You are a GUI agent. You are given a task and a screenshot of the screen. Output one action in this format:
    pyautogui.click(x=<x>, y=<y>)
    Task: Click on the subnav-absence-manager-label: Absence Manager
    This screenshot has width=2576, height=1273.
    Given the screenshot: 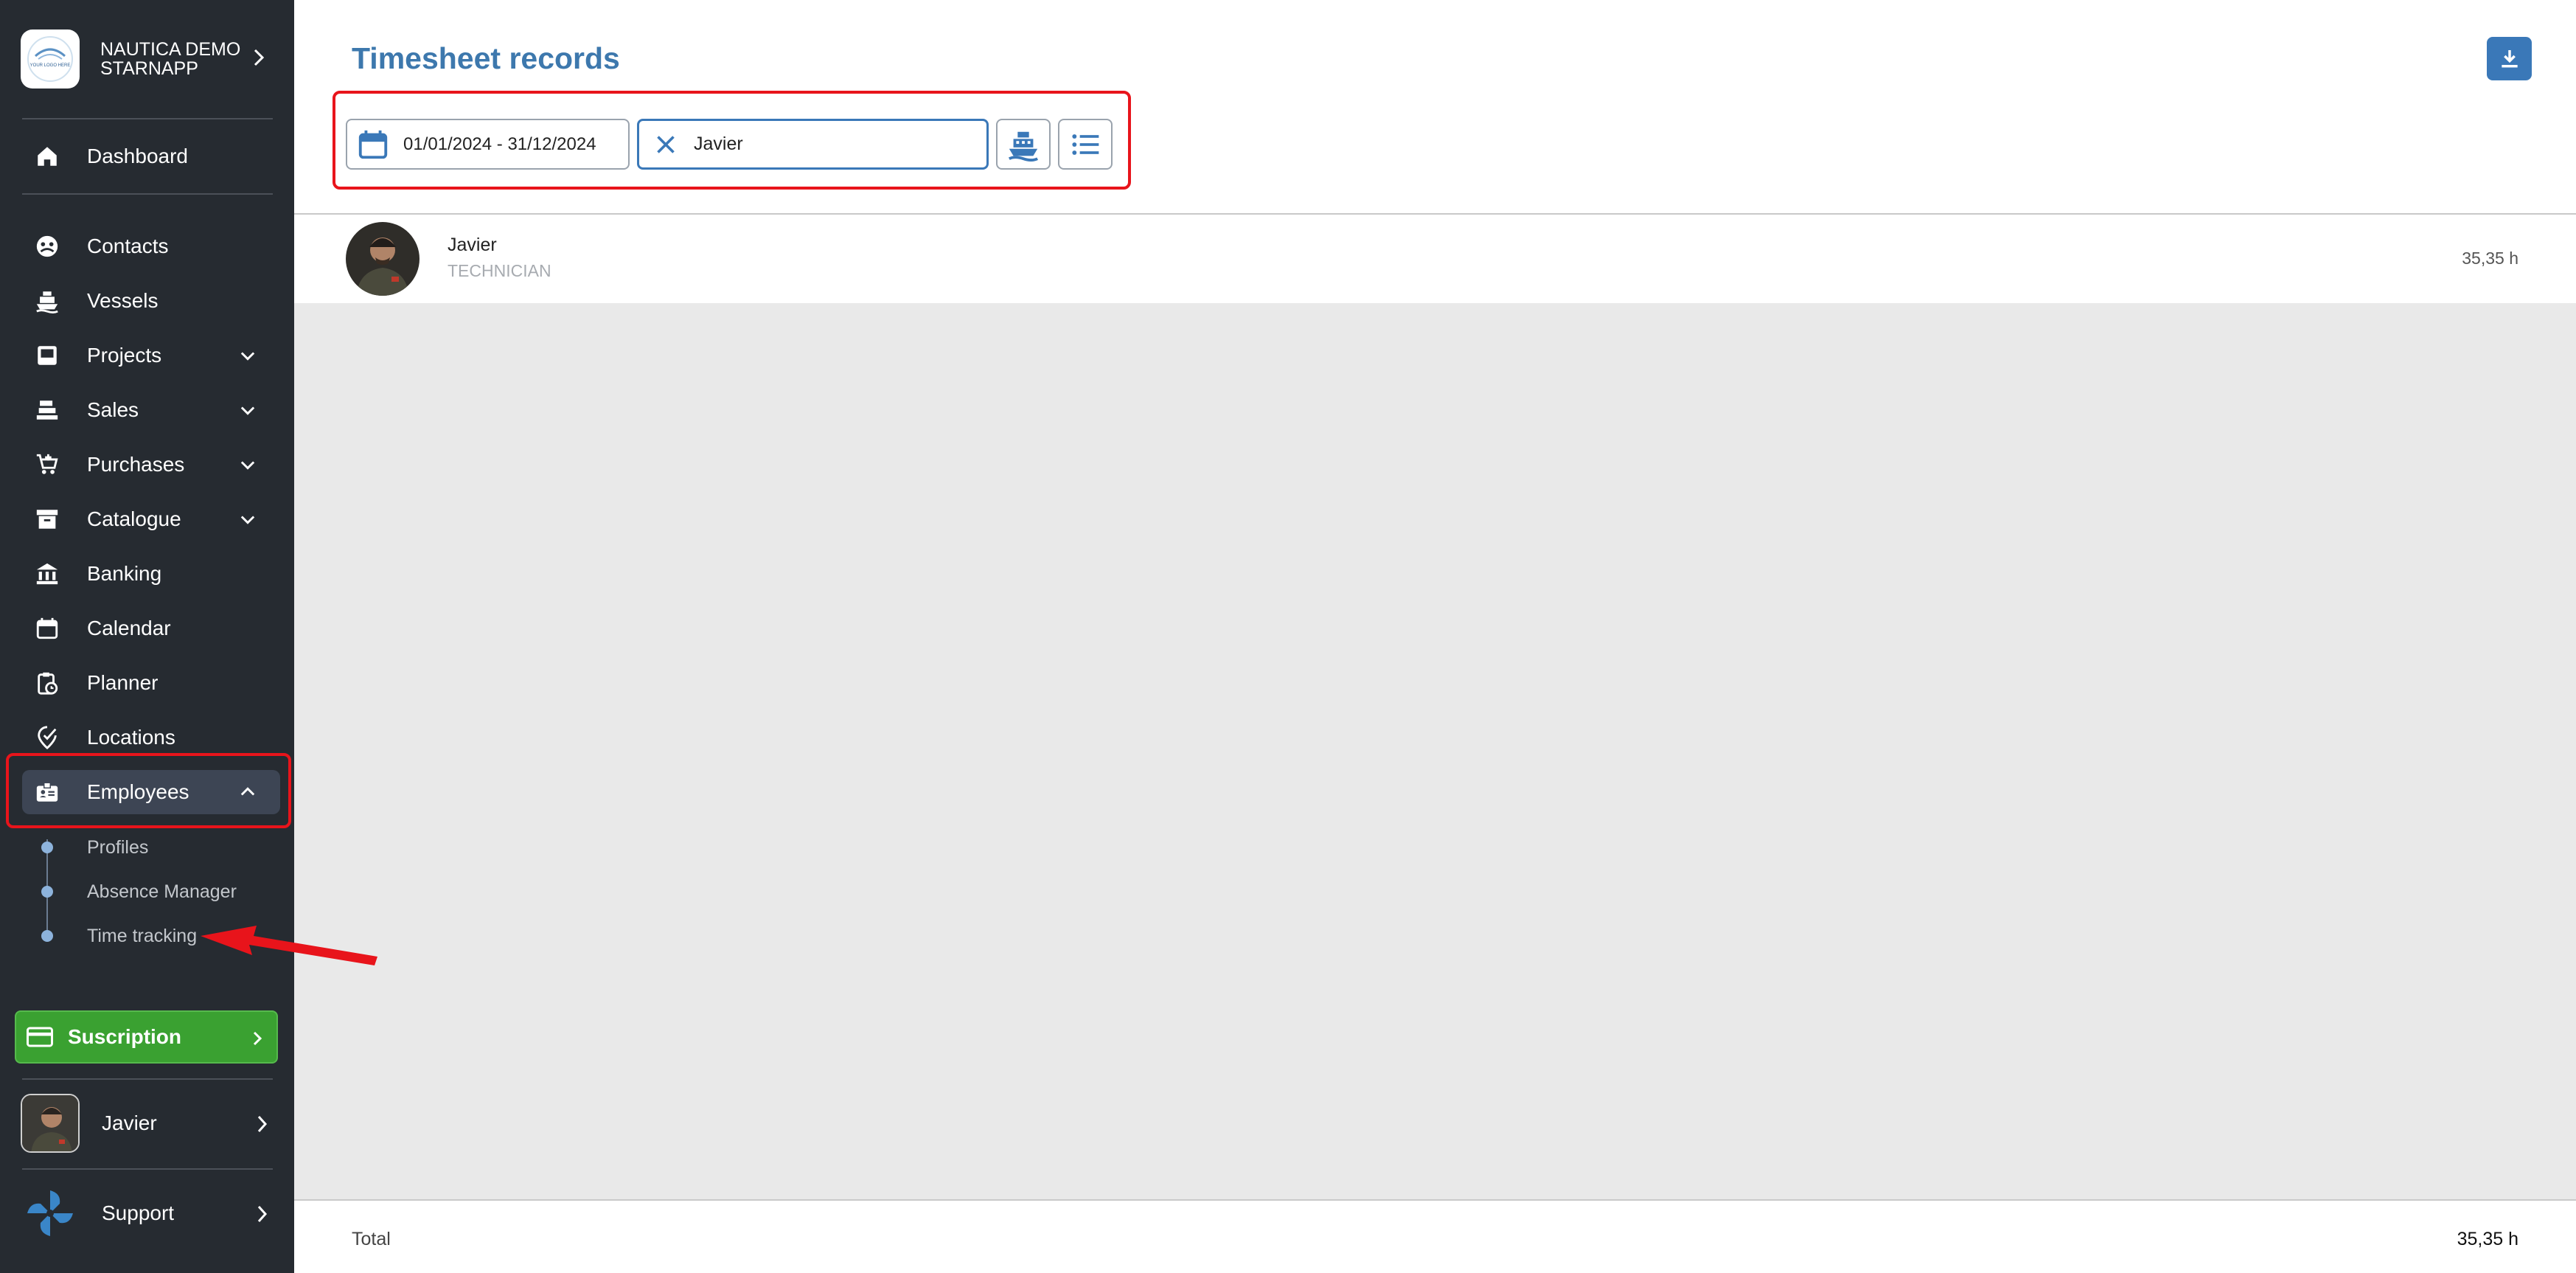 What is the action you would take?
    pyautogui.click(x=162, y=892)
    